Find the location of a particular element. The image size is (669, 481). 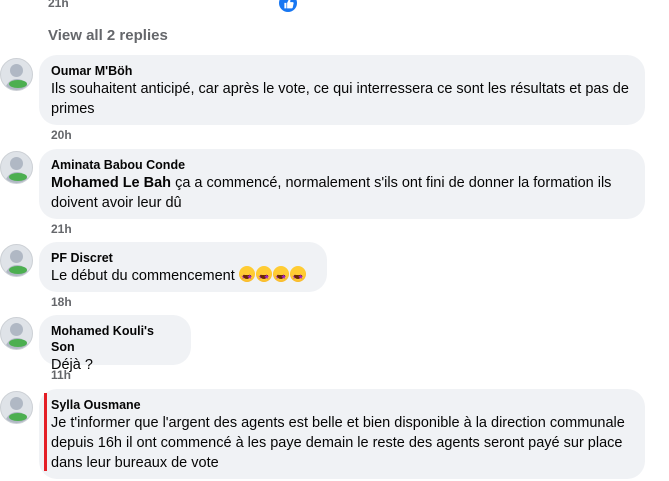

thumbs-up-icon is located at coordinates (288, 4).